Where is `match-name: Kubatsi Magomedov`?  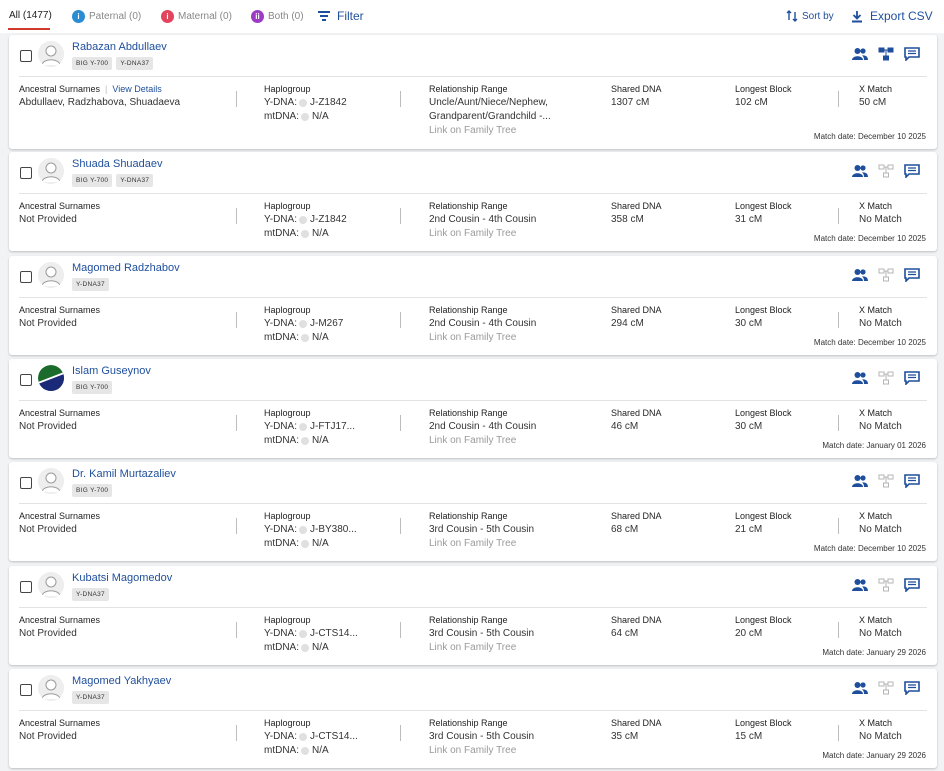
match-name: Kubatsi Magomedov is located at coordinates (122, 578).